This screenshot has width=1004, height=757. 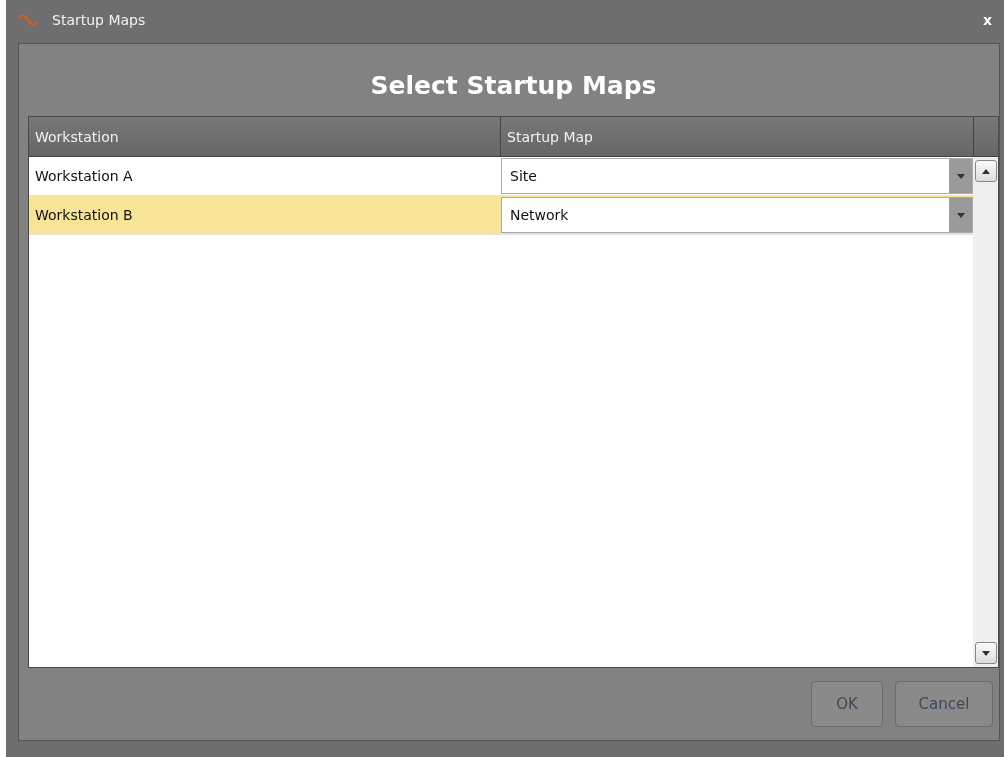 I want to click on scroll-up-button, so click(x=985, y=171).